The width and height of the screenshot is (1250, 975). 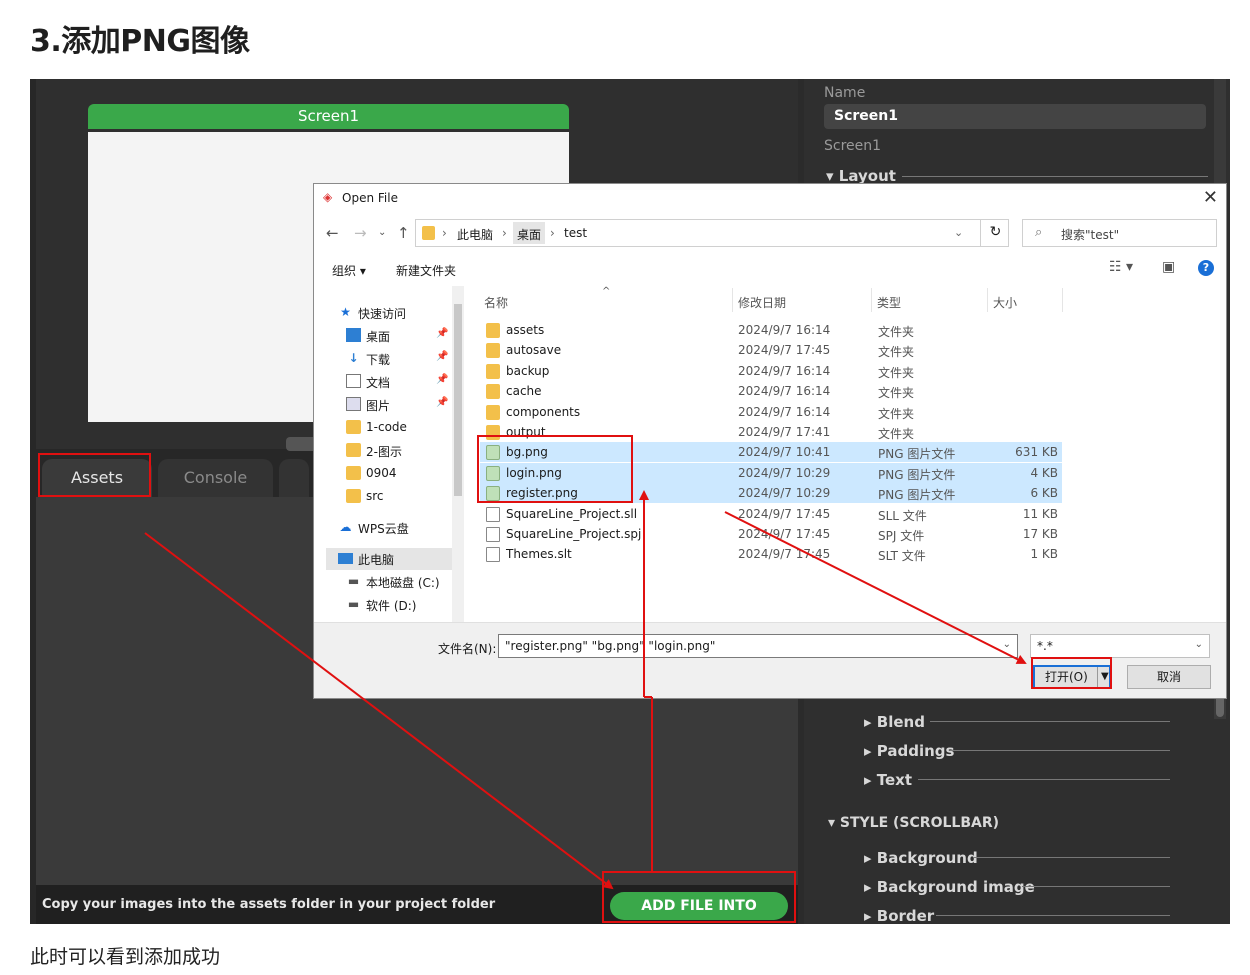 What do you see at coordinates (393, 359) in the screenshot?
I see `sidebar-item-downloads: ↓ 下载 📌` at bounding box center [393, 359].